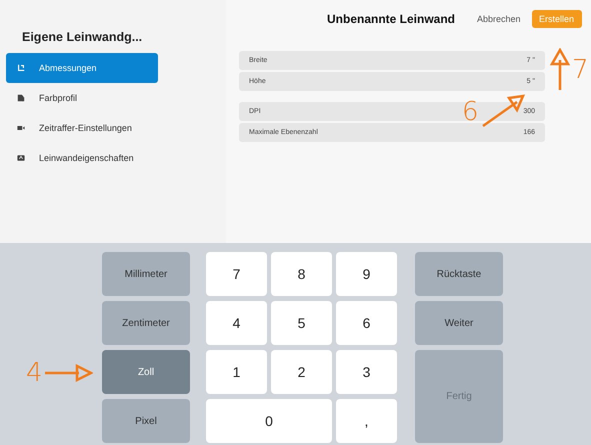  What do you see at coordinates (82, 98) in the screenshot?
I see `sidebar-item: Farbprofil` at bounding box center [82, 98].